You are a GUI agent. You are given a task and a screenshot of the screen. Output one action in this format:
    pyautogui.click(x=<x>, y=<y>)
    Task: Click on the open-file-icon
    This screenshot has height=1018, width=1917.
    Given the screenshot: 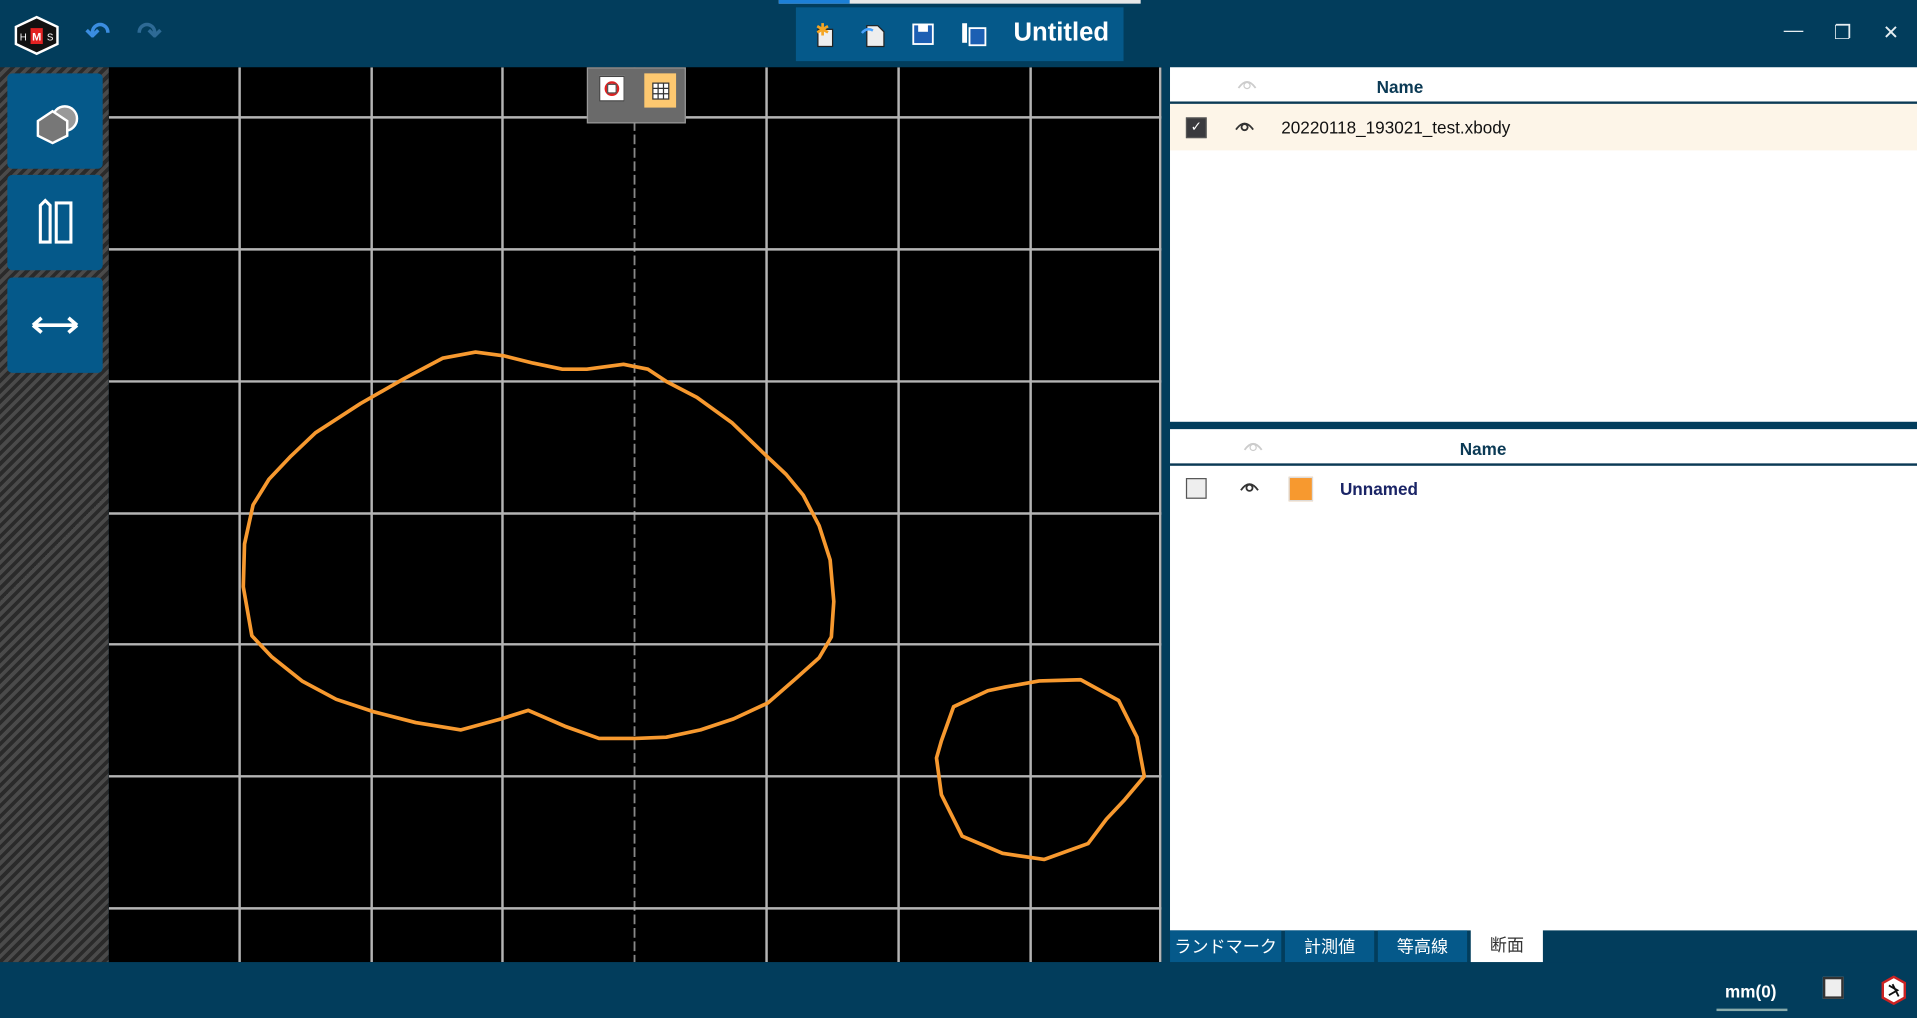 What is the action you would take?
    pyautogui.click(x=872, y=36)
    